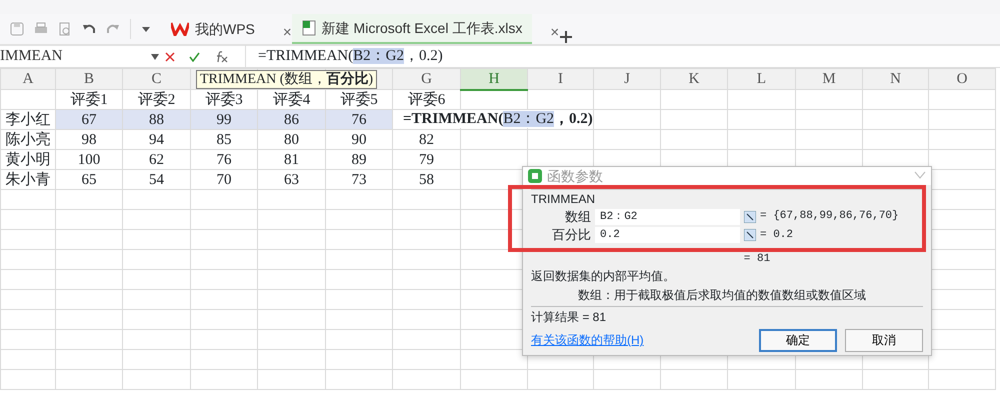 The width and height of the screenshot is (1000, 400). I want to click on table-cell: 86, so click(291, 120).